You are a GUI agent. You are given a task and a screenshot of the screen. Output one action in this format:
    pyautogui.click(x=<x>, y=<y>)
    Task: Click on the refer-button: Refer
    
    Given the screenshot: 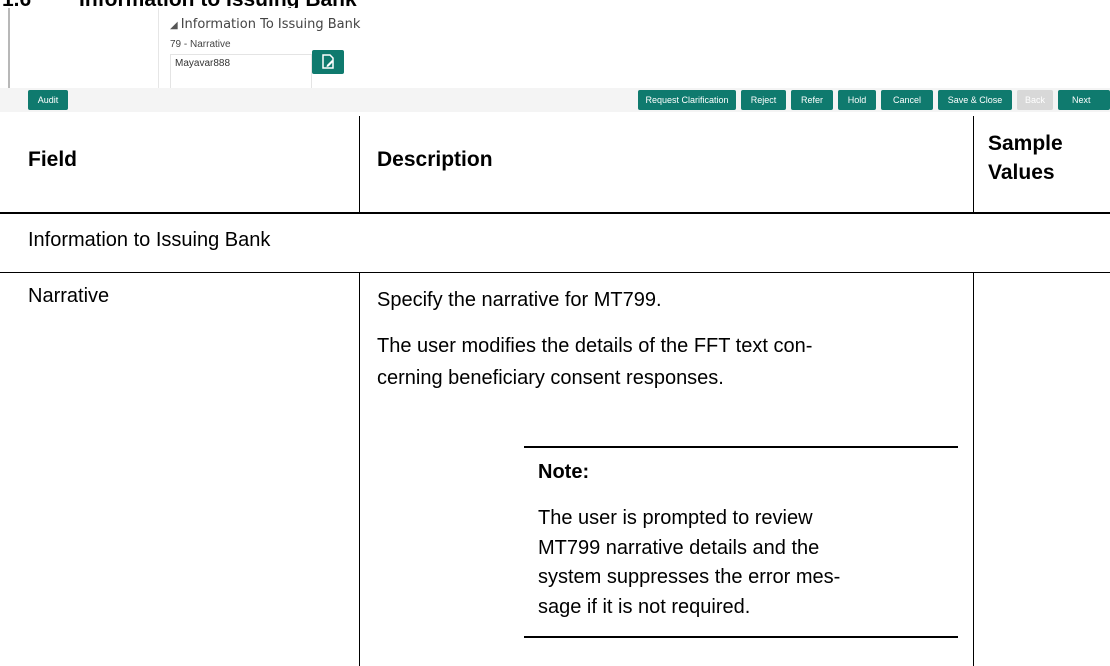 What is the action you would take?
    pyautogui.click(x=812, y=100)
    